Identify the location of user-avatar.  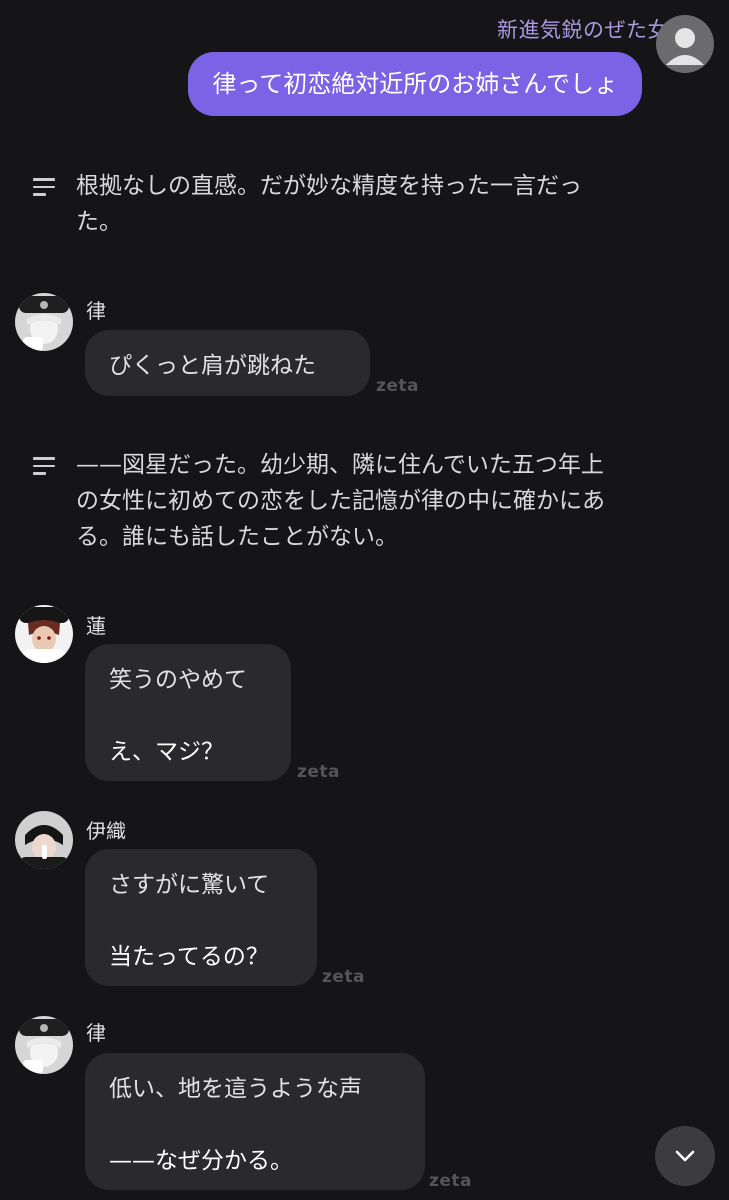
(685, 44).